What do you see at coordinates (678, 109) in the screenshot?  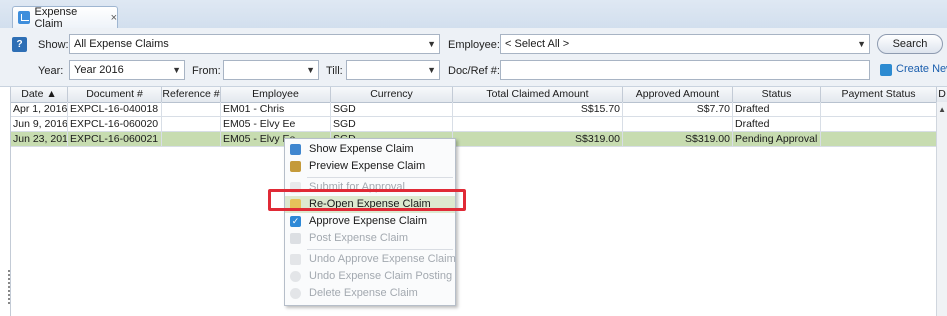 I see `cell-approved: S$7.70` at bounding box center [678, 109].